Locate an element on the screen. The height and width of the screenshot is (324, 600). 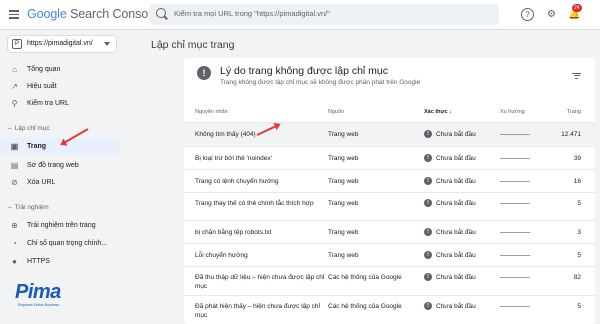
row-pages: 12.471 is located at coordinates (571, 134).